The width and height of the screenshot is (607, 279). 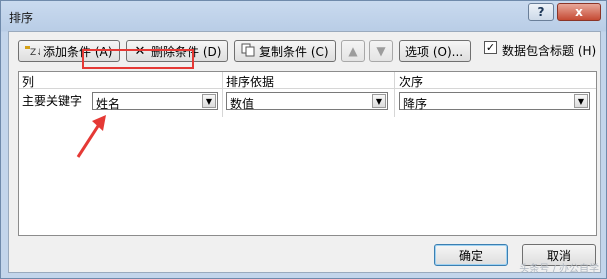 I want to click on header-checkbox: ✓, so click(x=490, y=47).